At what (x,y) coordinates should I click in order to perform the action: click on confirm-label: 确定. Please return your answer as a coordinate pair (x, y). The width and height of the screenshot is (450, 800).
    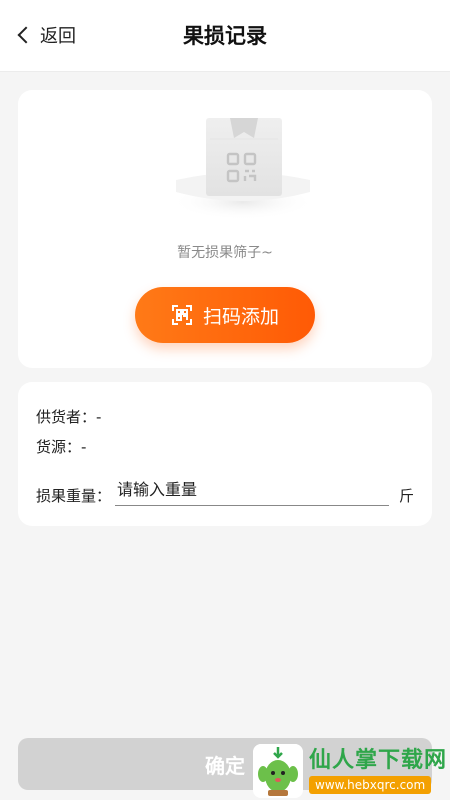
    Looking at the image, I should click on (225, 765).